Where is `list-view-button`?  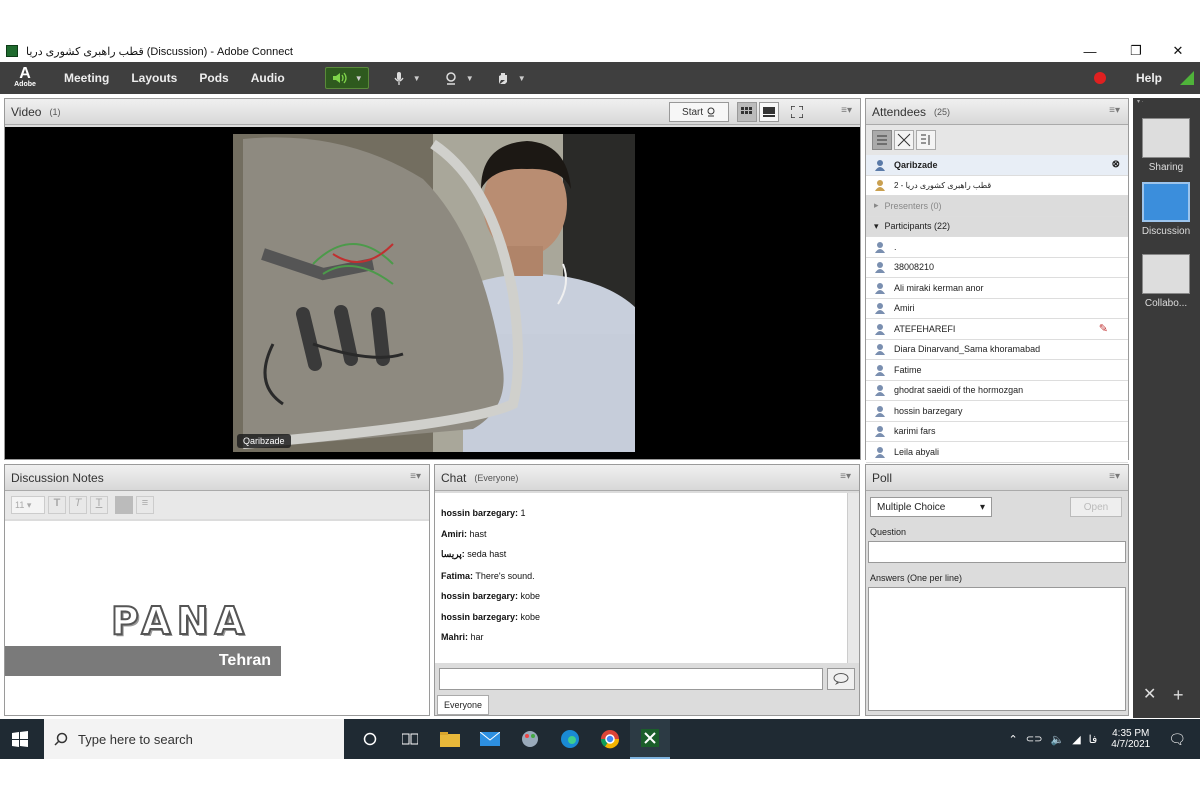 list-view-button is located at coordinates (882, 140).